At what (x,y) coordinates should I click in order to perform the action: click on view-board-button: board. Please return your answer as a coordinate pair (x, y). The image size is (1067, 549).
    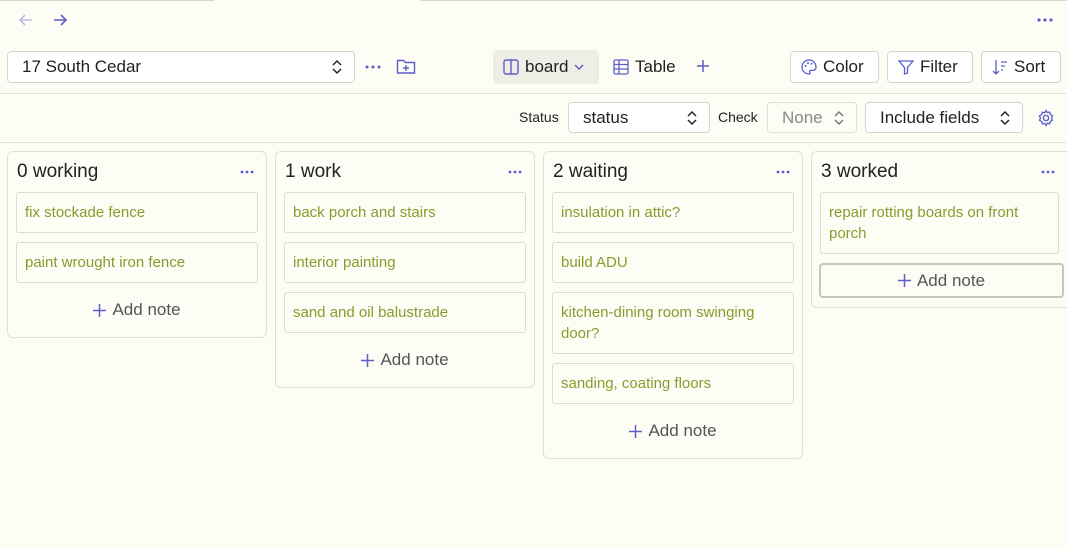
    Looking at the image, I should click on (546, 67).